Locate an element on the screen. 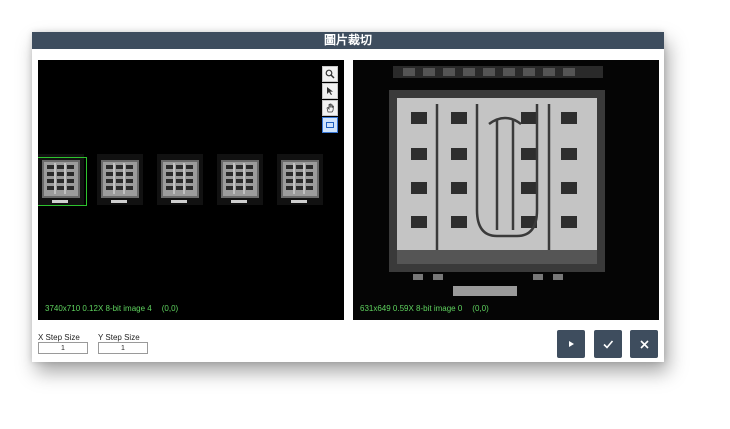 The height and width of the screenshot is (429, 730). x-step-size-input is located at coordinates (63, 348).